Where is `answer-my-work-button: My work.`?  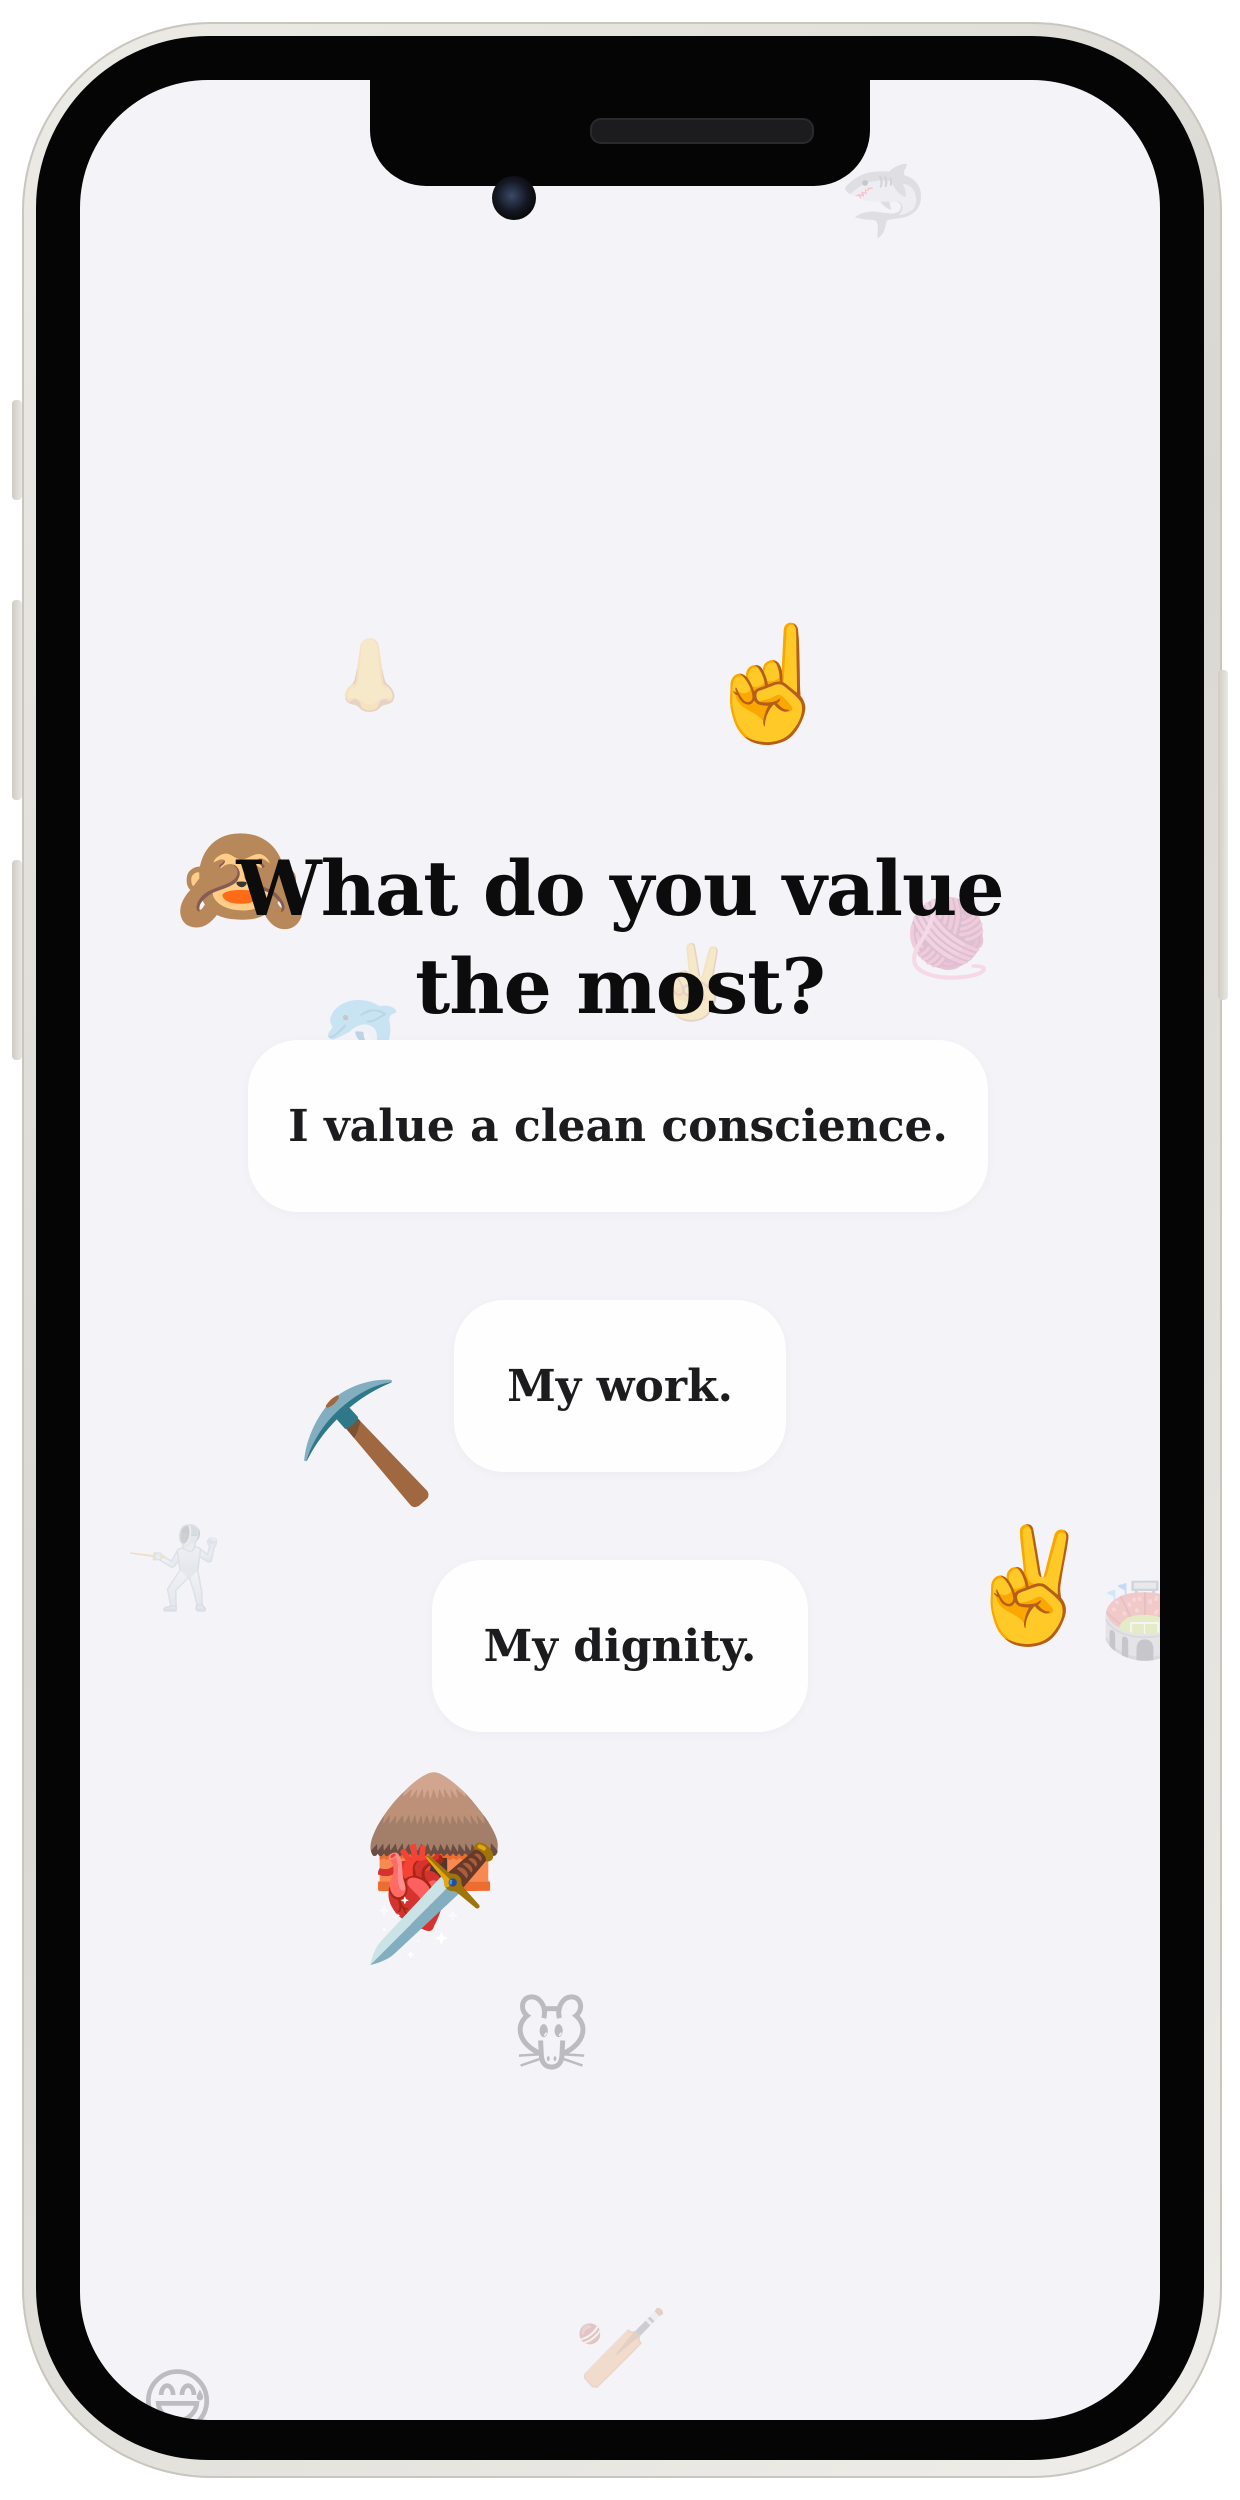 answer-my-work-button: My work. is located at coordinates (620, 1386).